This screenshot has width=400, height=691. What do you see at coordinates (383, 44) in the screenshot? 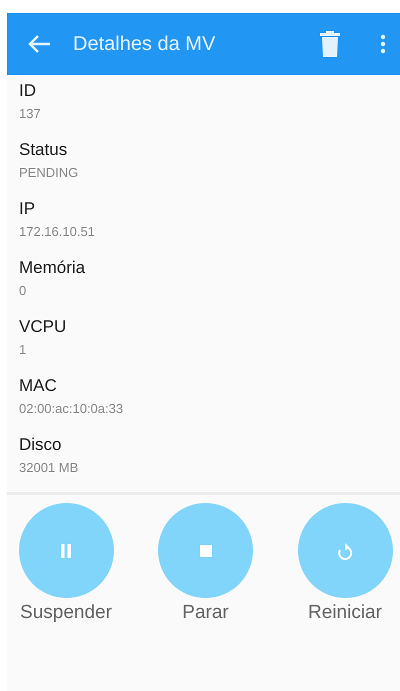
I see `more-icon` at bounding box center [383, 44].